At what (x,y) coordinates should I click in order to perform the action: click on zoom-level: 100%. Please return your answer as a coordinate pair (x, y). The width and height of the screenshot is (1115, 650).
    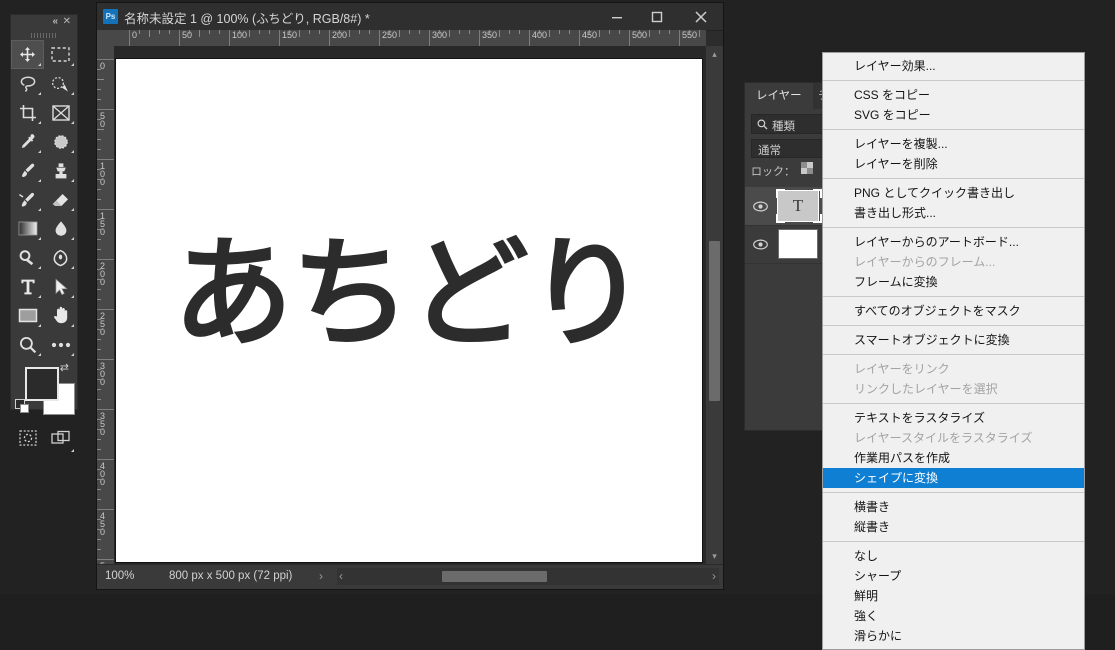
    Looking at the image, I should click on (119, 576).